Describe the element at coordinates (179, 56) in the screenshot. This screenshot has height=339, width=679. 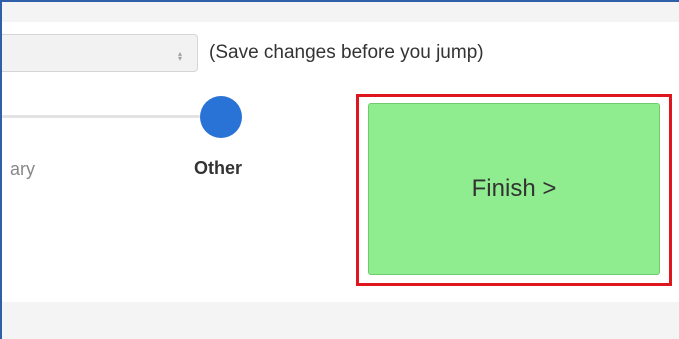
I see `up-down-arrows-icon: ▴ ▾` at that location.